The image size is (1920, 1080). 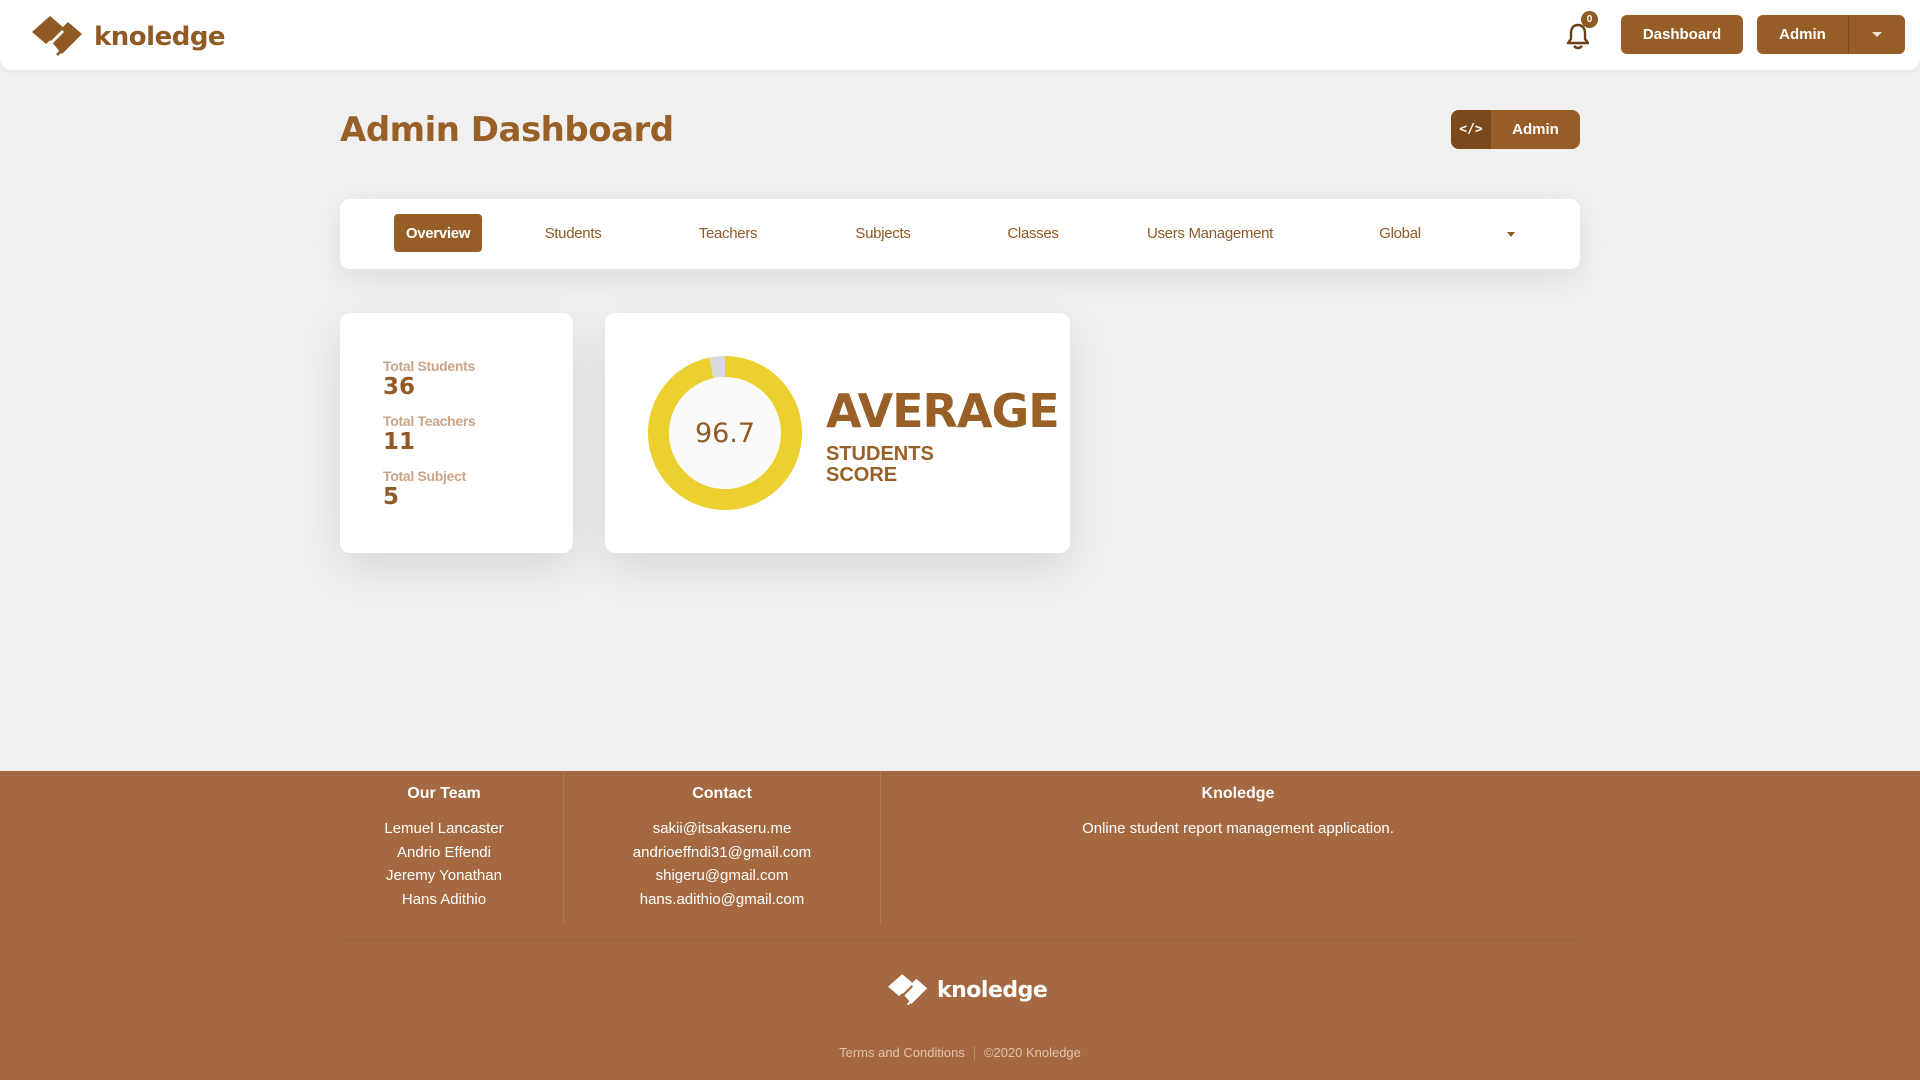 I want to click on role-badge: </> Admin, so click(x=1515, y=129).